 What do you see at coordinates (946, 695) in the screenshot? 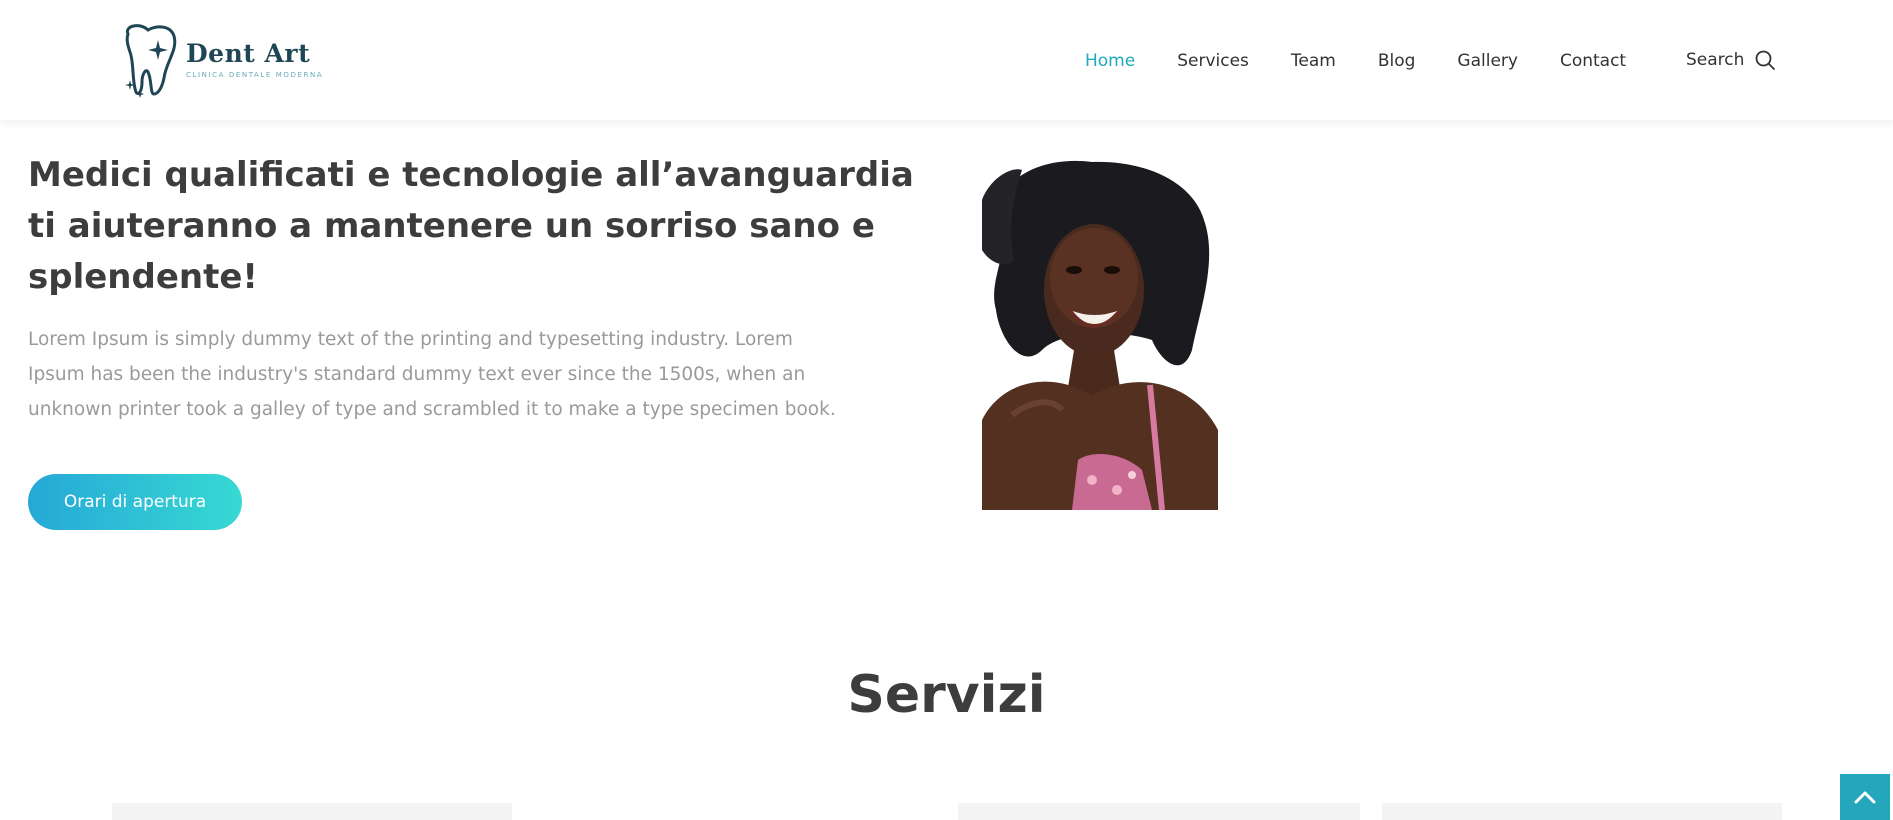
I see `services-heading: Servizi` at bounding box center [946, 695].